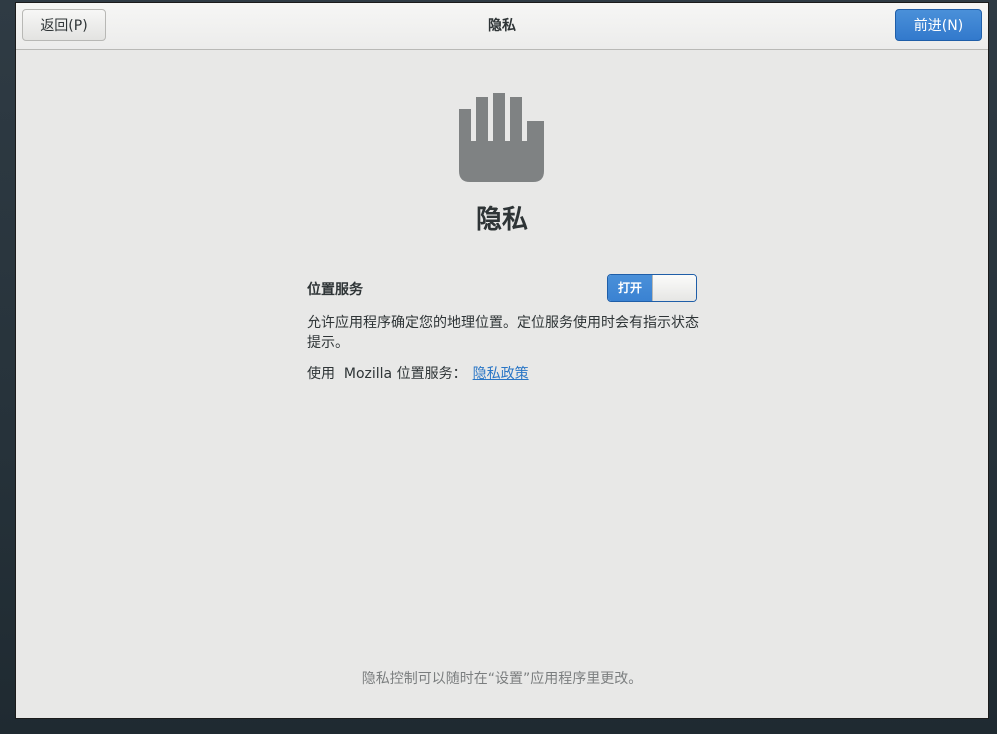  Describe the element at coordinates (503, 333) in the screenshot. I see `location-description: 允许应用程序确定您的地理位置。定位服务使用时会有指示状态提示。` at that location.